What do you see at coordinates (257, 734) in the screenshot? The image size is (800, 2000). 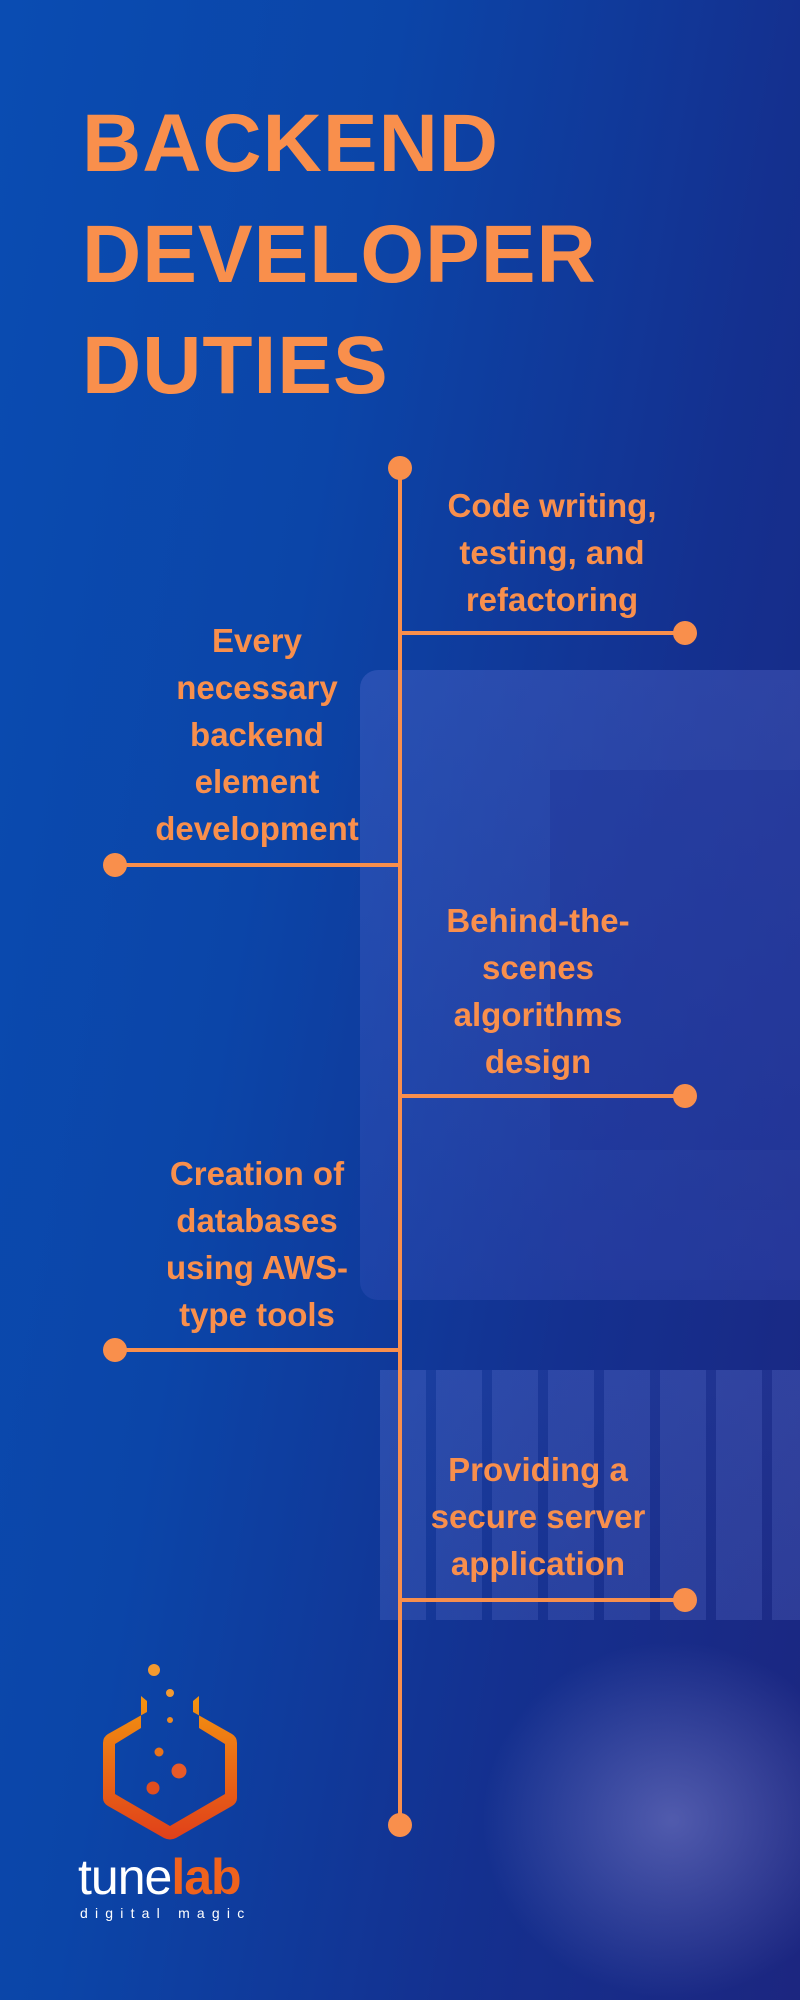 I see `duty-item-backend-elements: Every necessary backend element development` at bounding box center [257, 734].